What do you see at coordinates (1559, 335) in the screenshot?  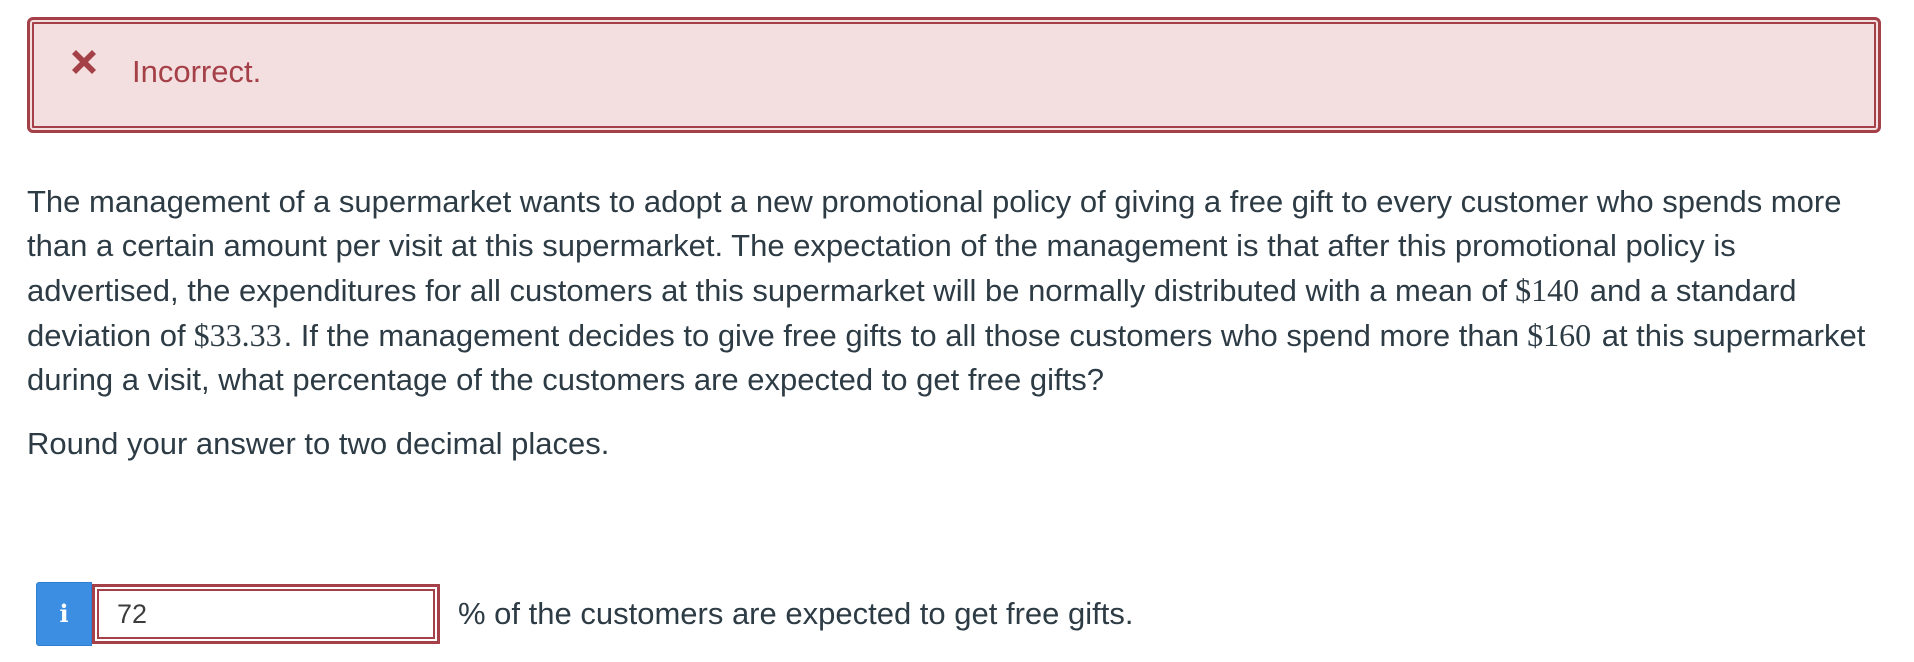 I see `threshold-value: $160` at bounding box center [1559, 335].